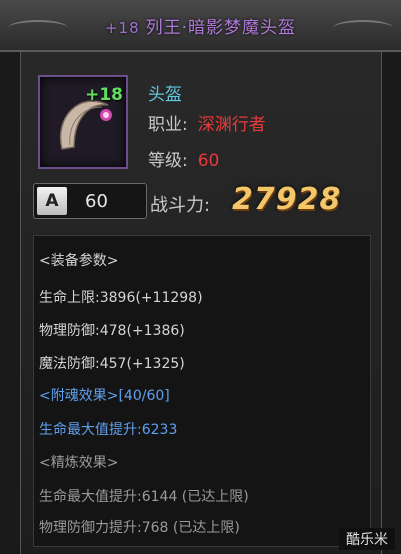 The width and height of the screenshot is (401, 554). I want to click on stat-pdef: 物理防御:478(+1386), so click(112, 331).